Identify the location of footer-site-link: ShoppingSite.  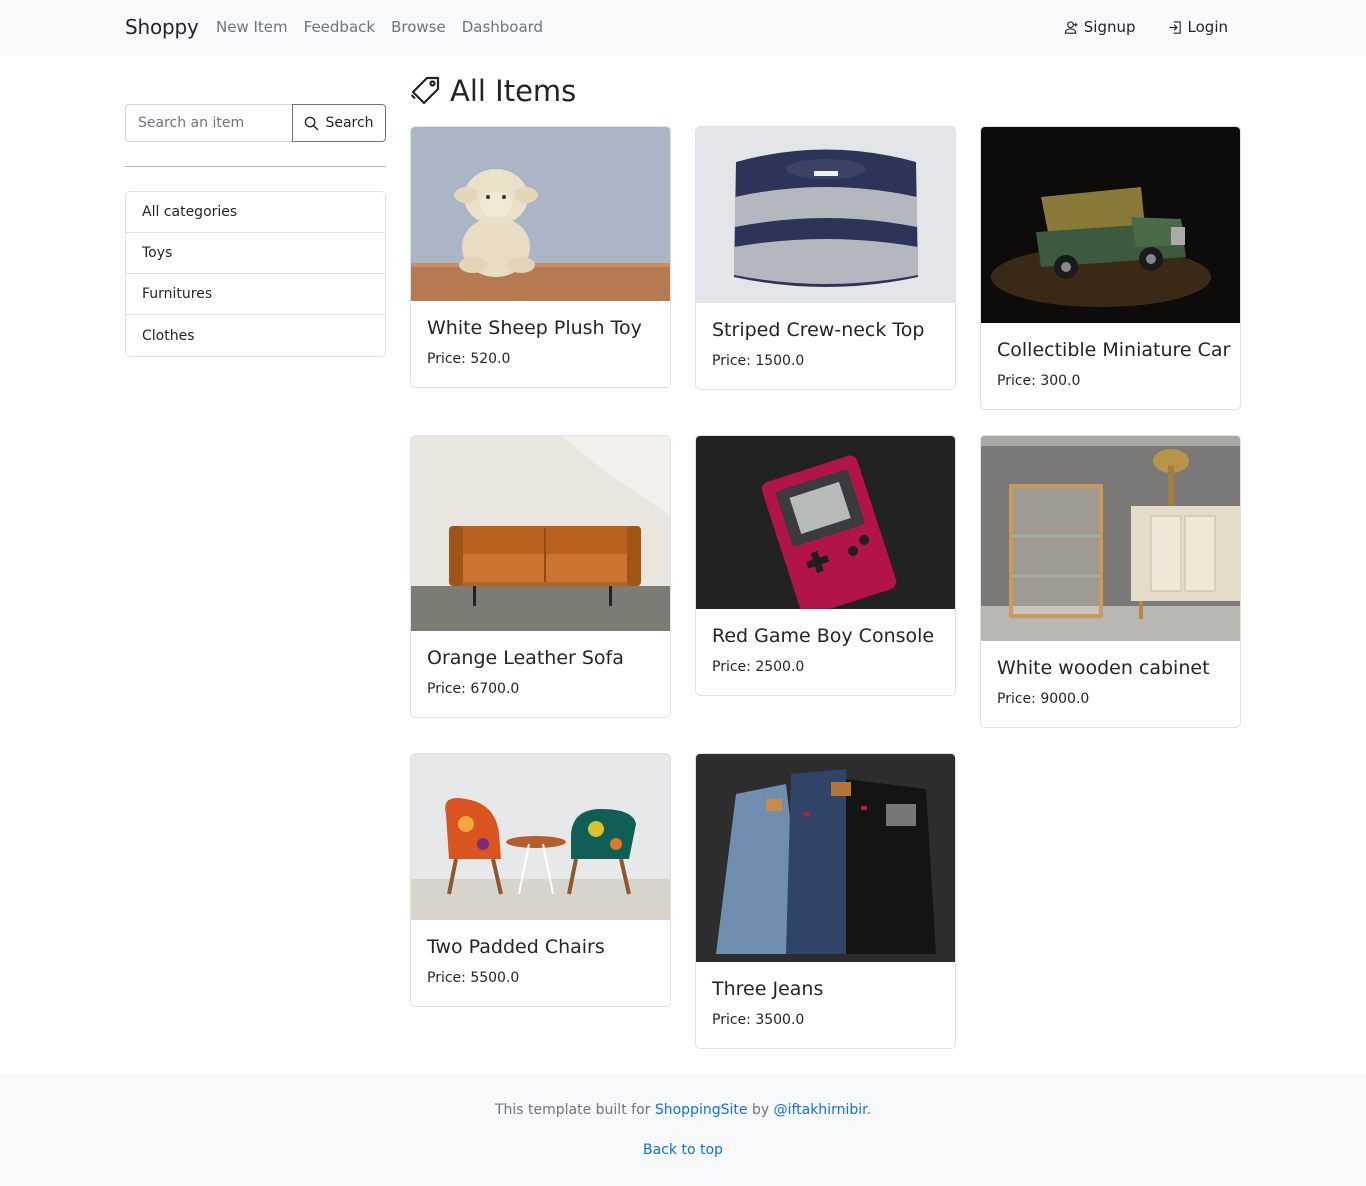
(701, 1110).